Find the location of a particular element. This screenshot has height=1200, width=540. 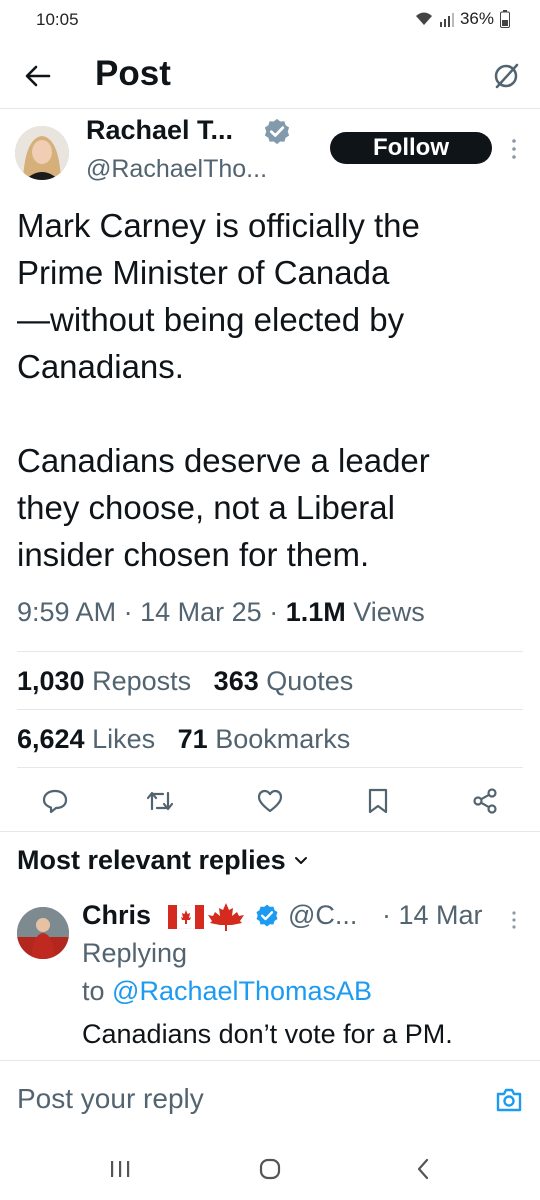

quotes-label: Quotes is located at coordinates (310, 681).